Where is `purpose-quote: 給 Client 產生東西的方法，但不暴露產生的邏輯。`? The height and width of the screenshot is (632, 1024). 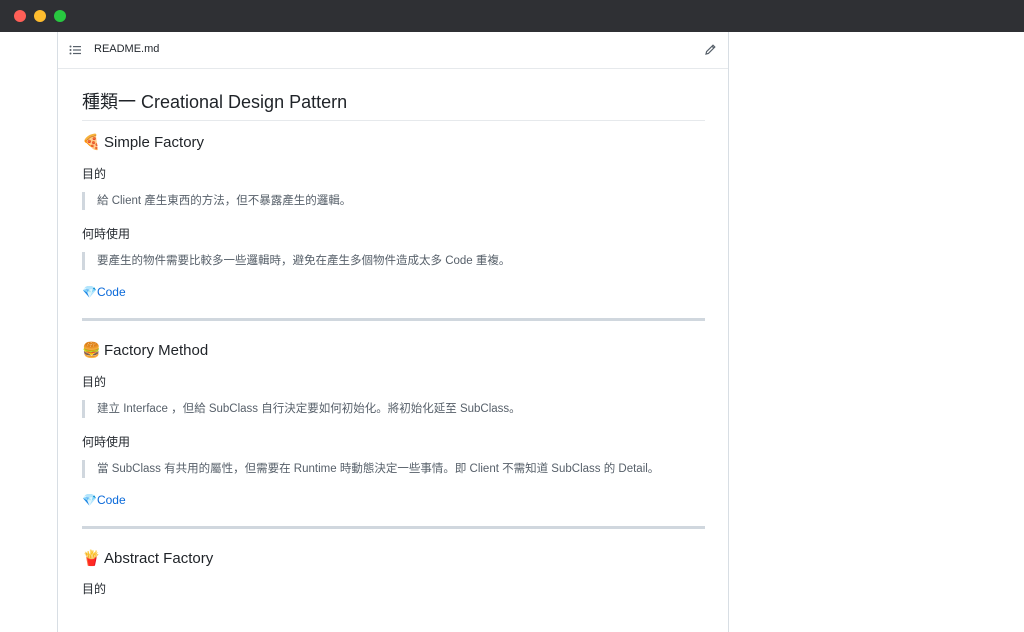
purpose-quote: 給 Client 產生東西的方法，但不暴露產生的邏輯。 is located at coordinates (216, 201).